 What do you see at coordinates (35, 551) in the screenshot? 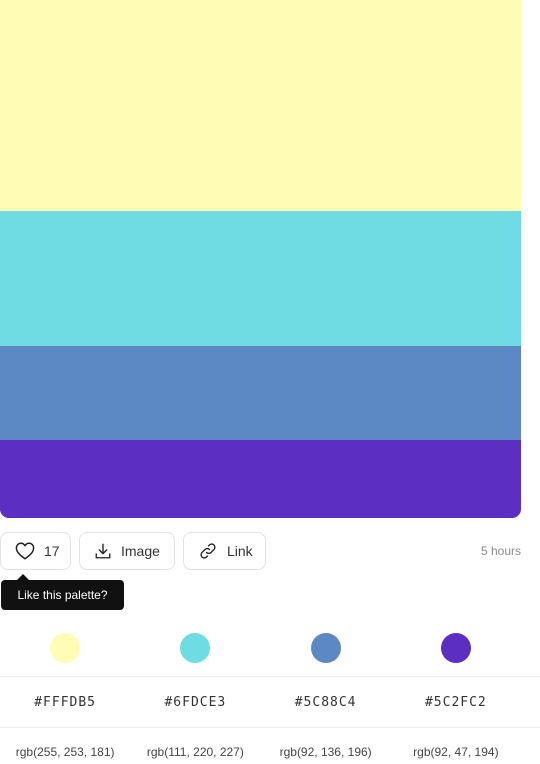
I see `like-button: 17` at bounding box center [35, 551].